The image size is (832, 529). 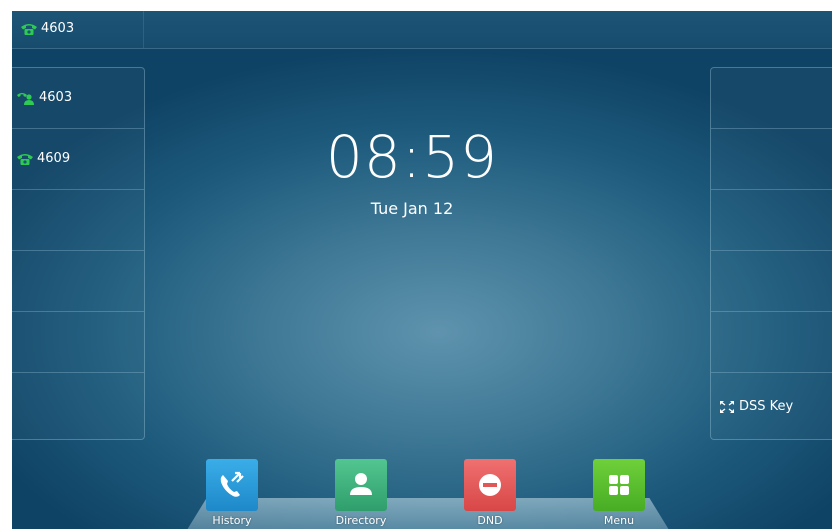 What do you see at coordinates (25, 98) in the screenshot?
I see `account-registered-icon` at bounding box center [25, 98].